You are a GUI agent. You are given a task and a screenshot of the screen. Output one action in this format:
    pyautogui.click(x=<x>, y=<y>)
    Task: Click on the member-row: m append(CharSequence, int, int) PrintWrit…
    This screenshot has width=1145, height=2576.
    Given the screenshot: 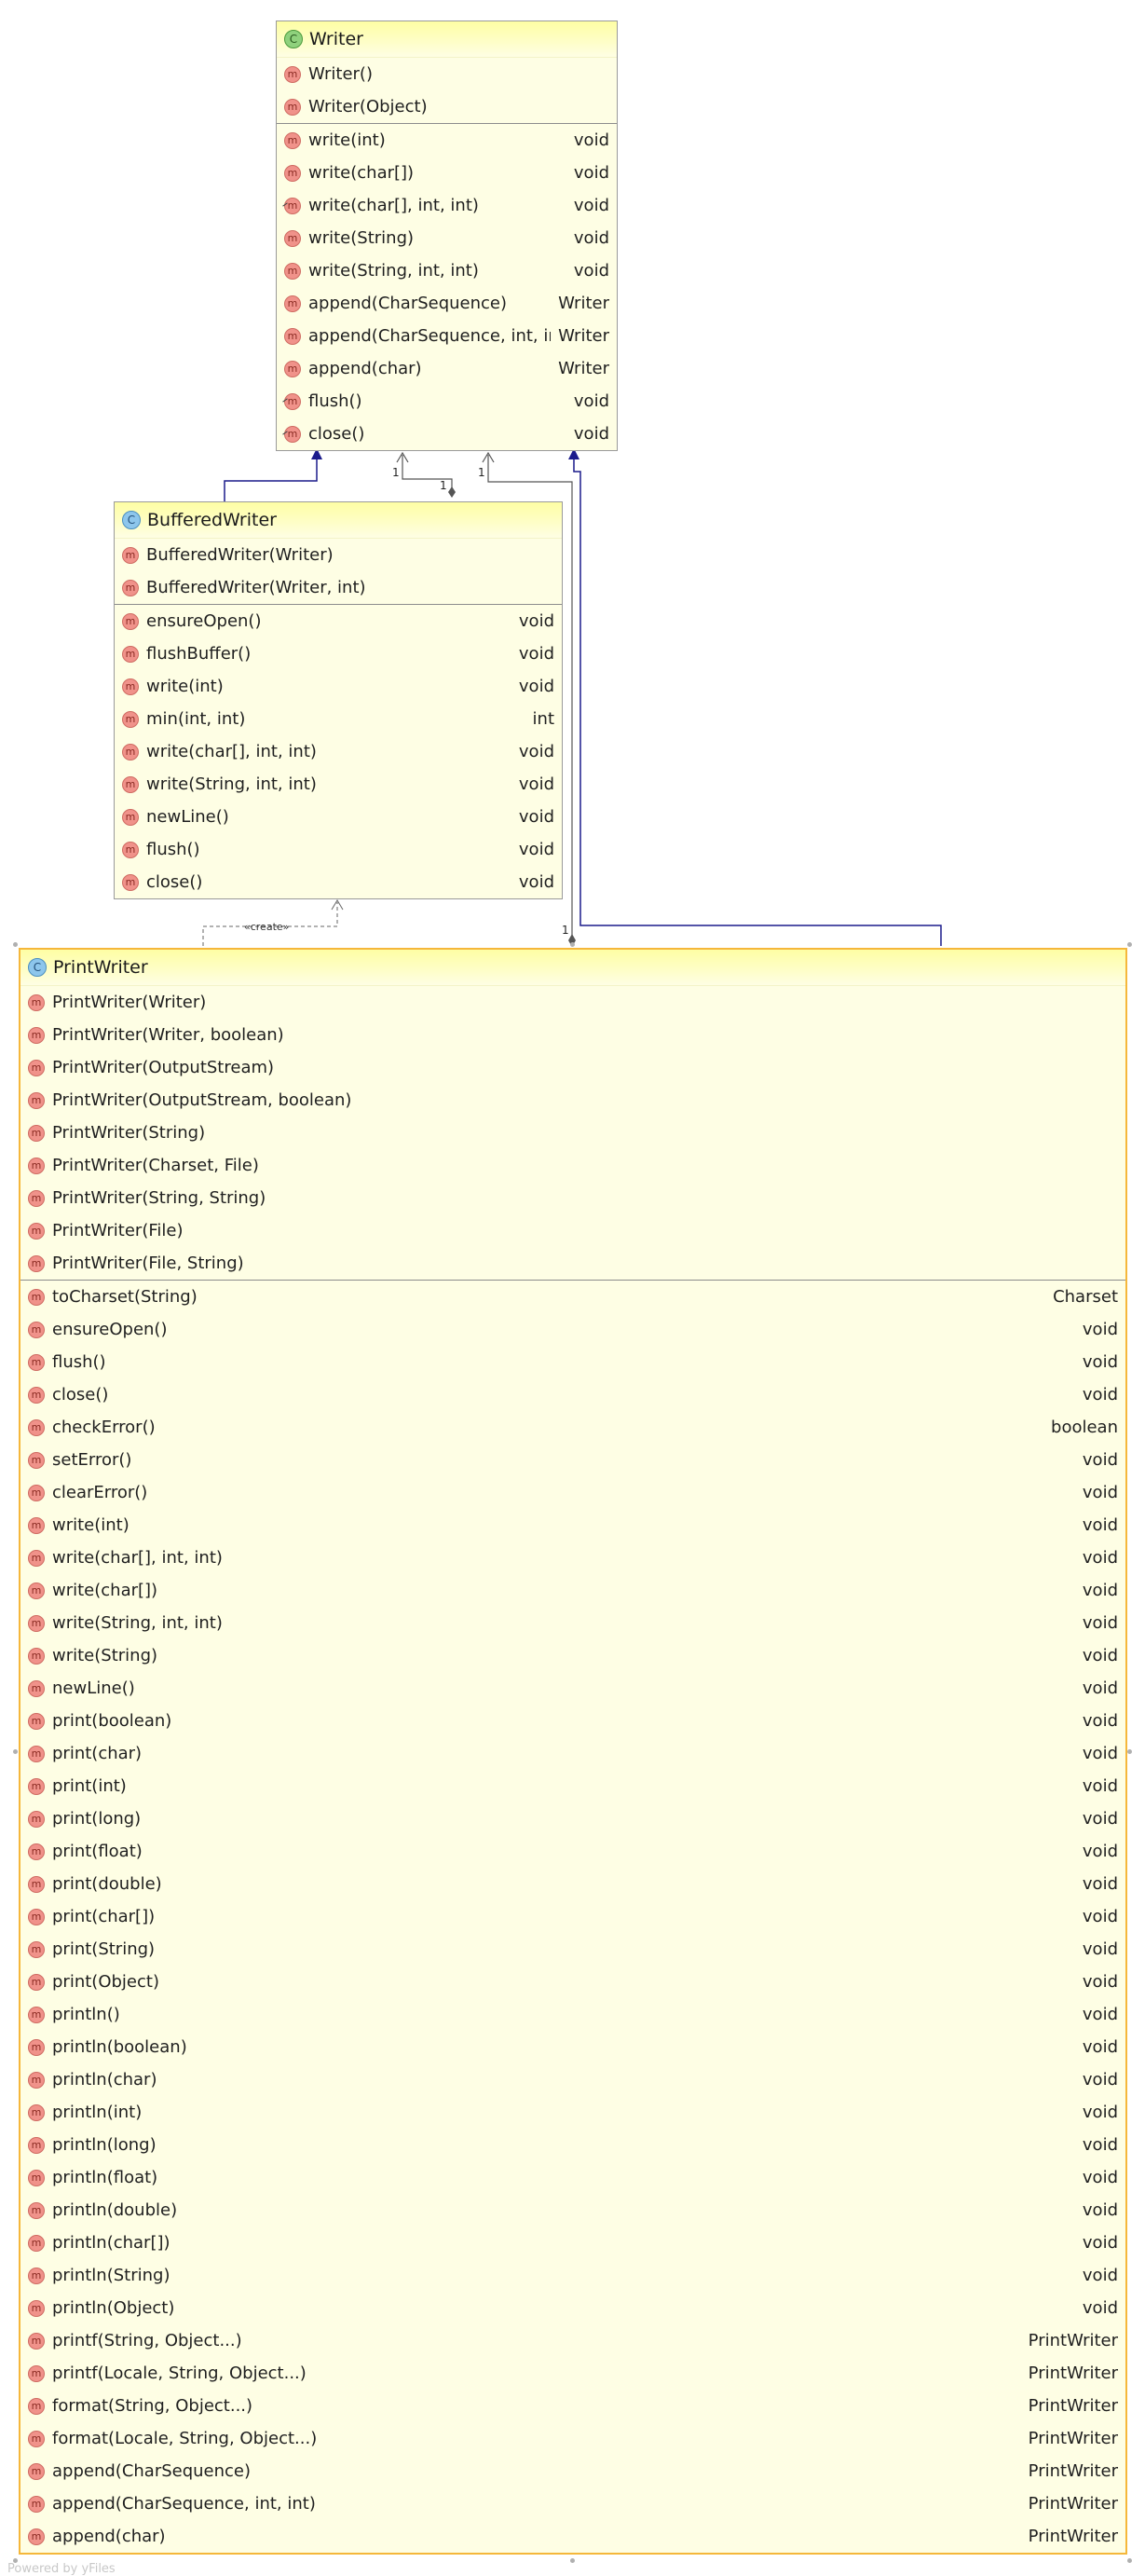 What is the action you would take?
    pyautogui.click(x=572, y=2503)
    